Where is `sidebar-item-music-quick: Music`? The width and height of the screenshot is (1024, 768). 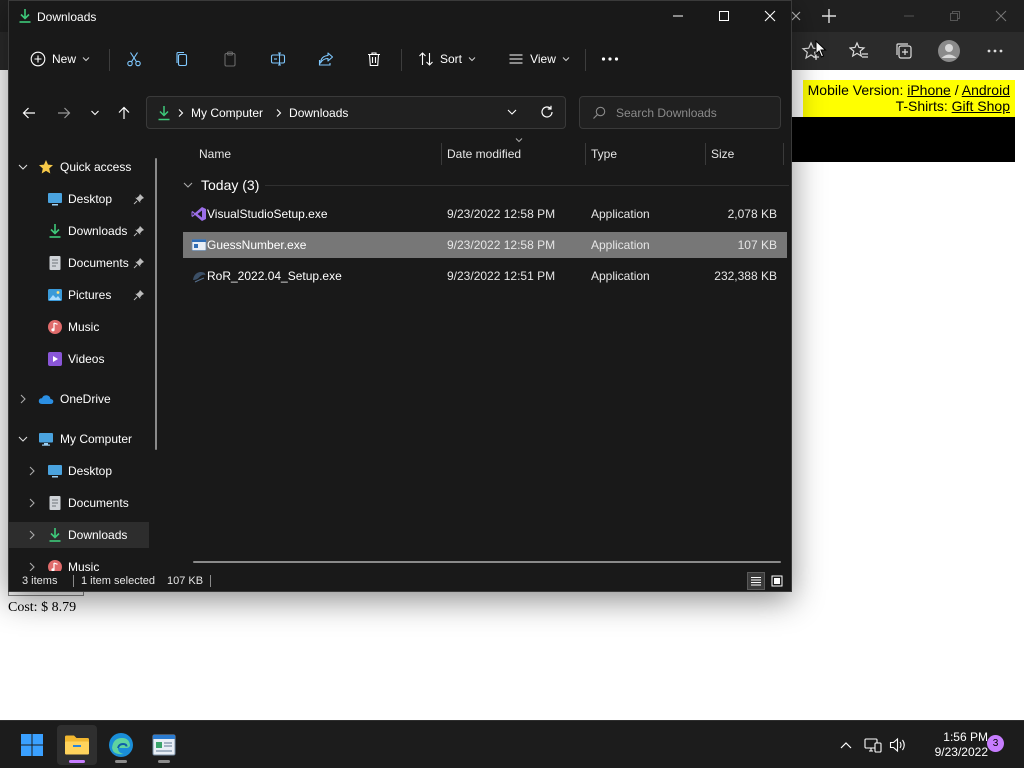 sidebar-item-music-quick: Music is located at coordinates (79, 327).